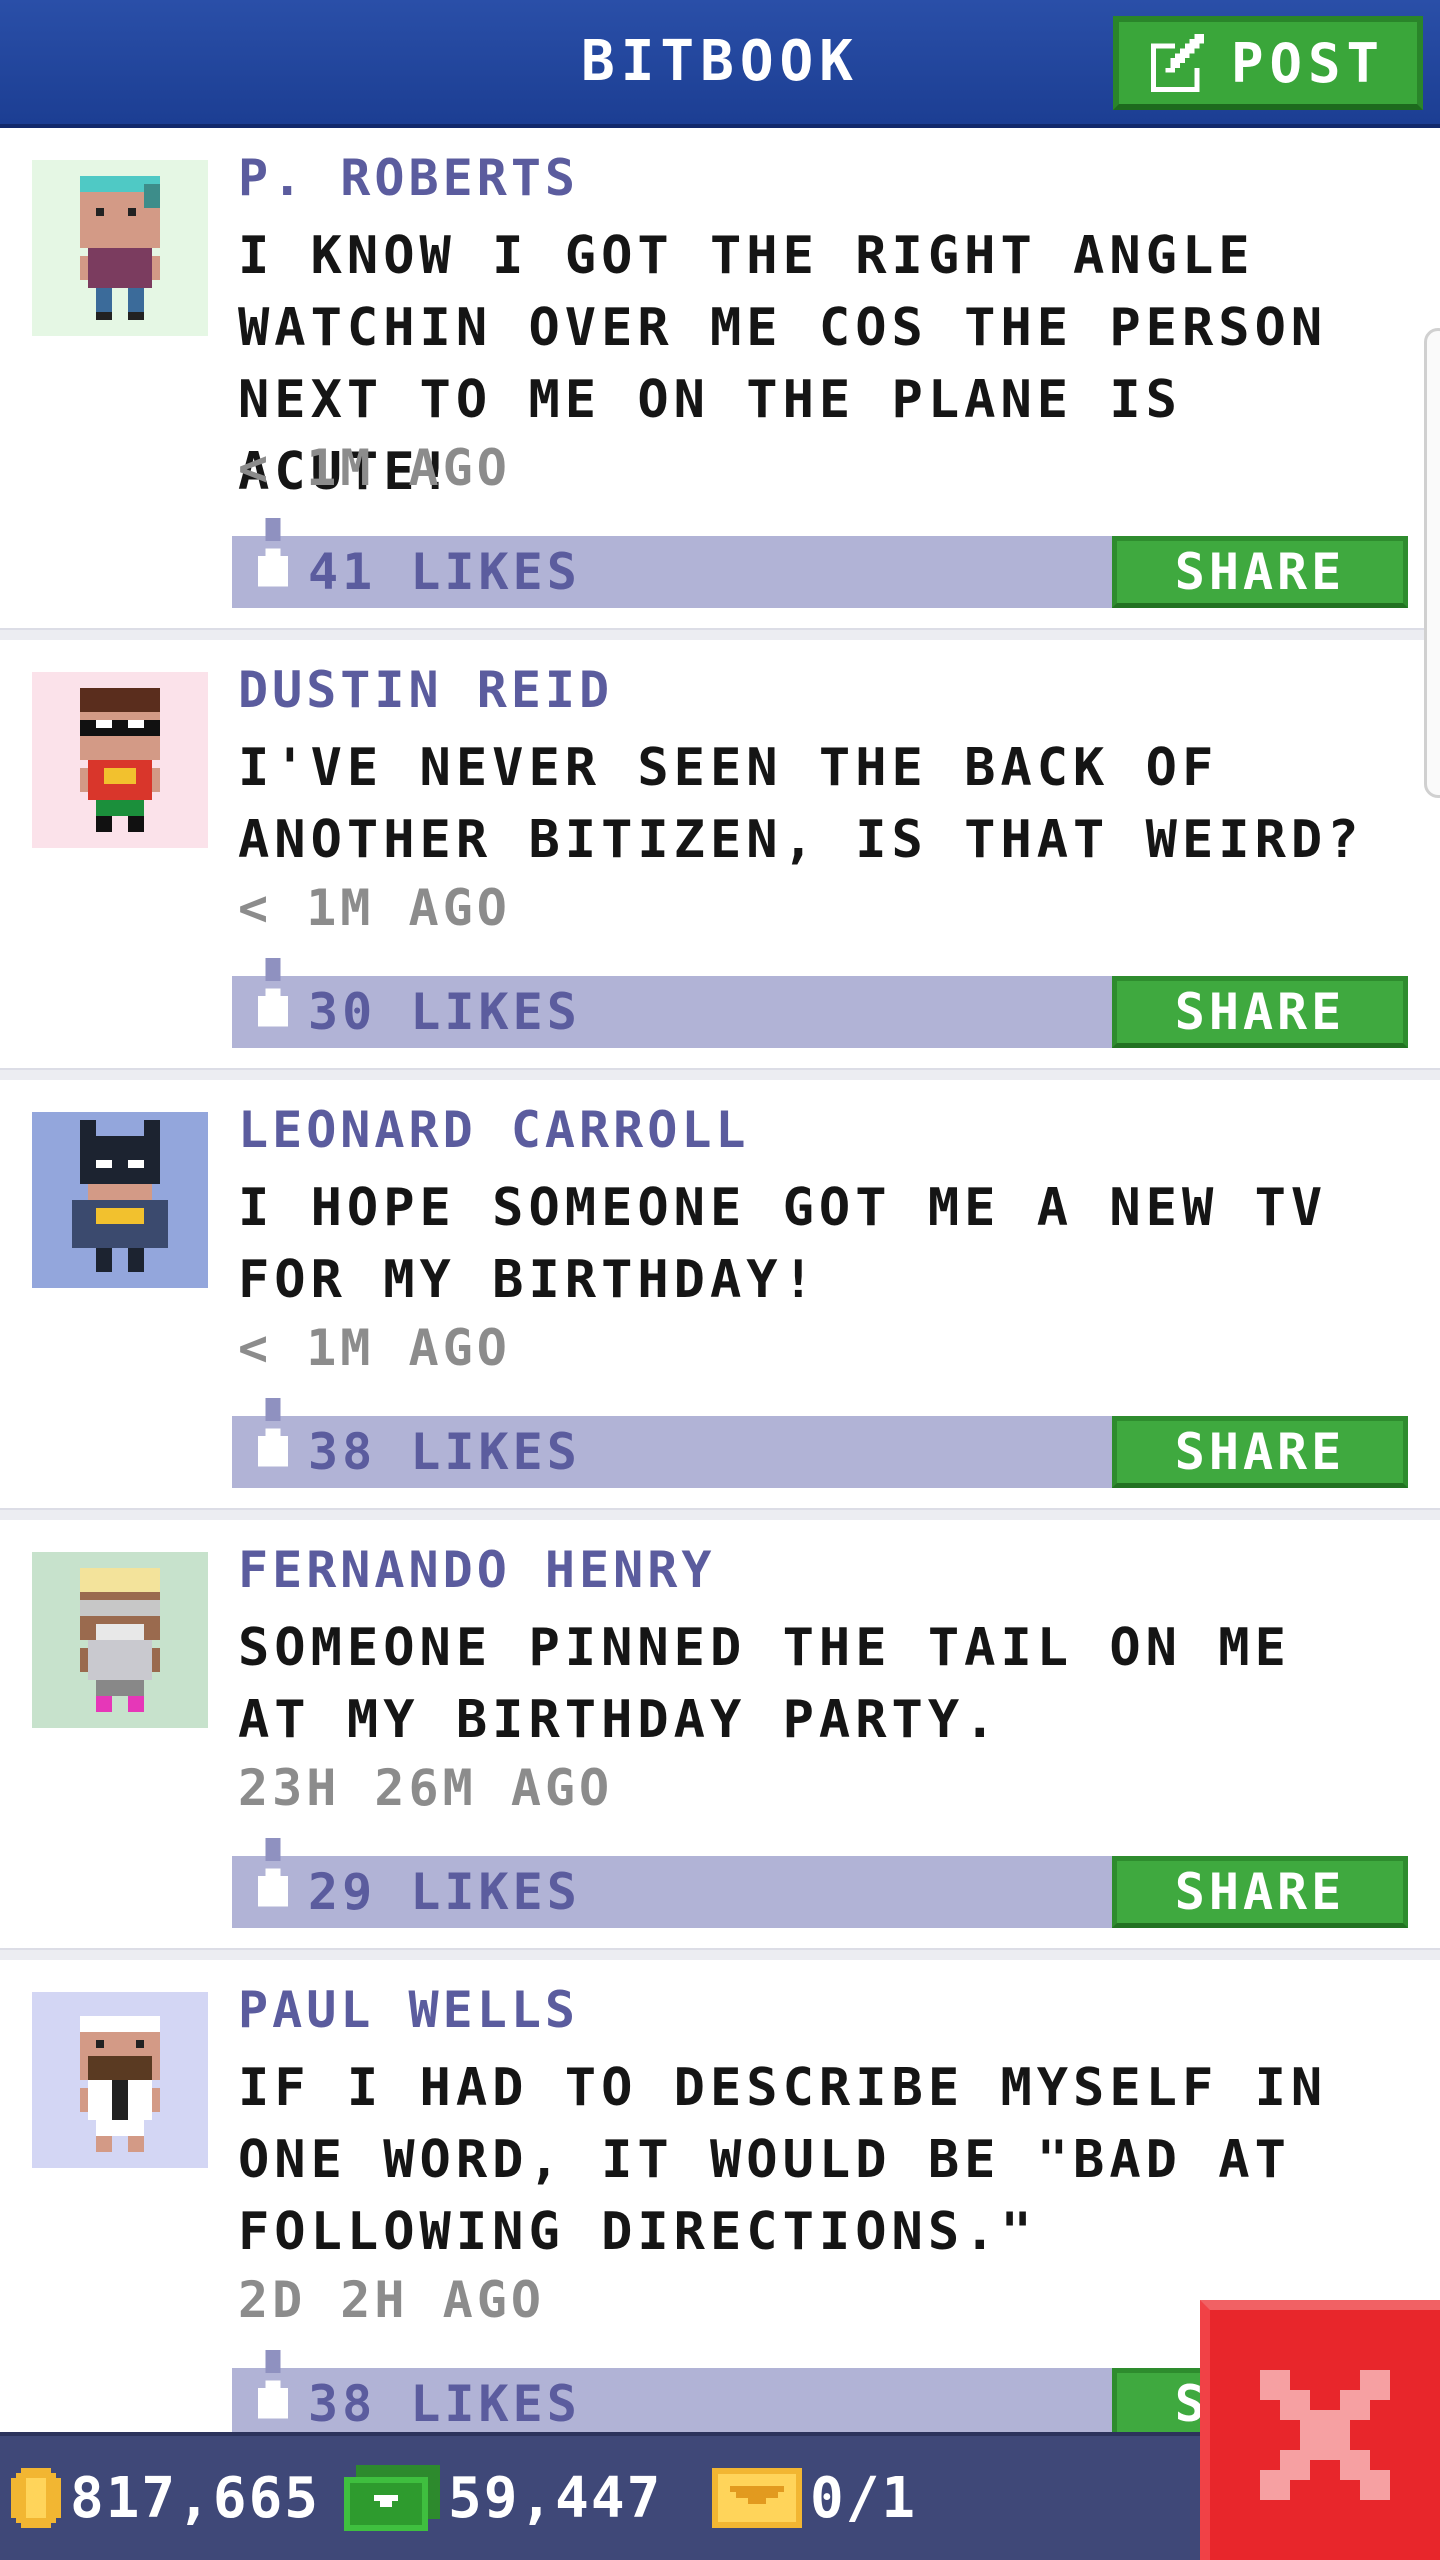  I want to click on ticket-icon, so click(757, 2498).